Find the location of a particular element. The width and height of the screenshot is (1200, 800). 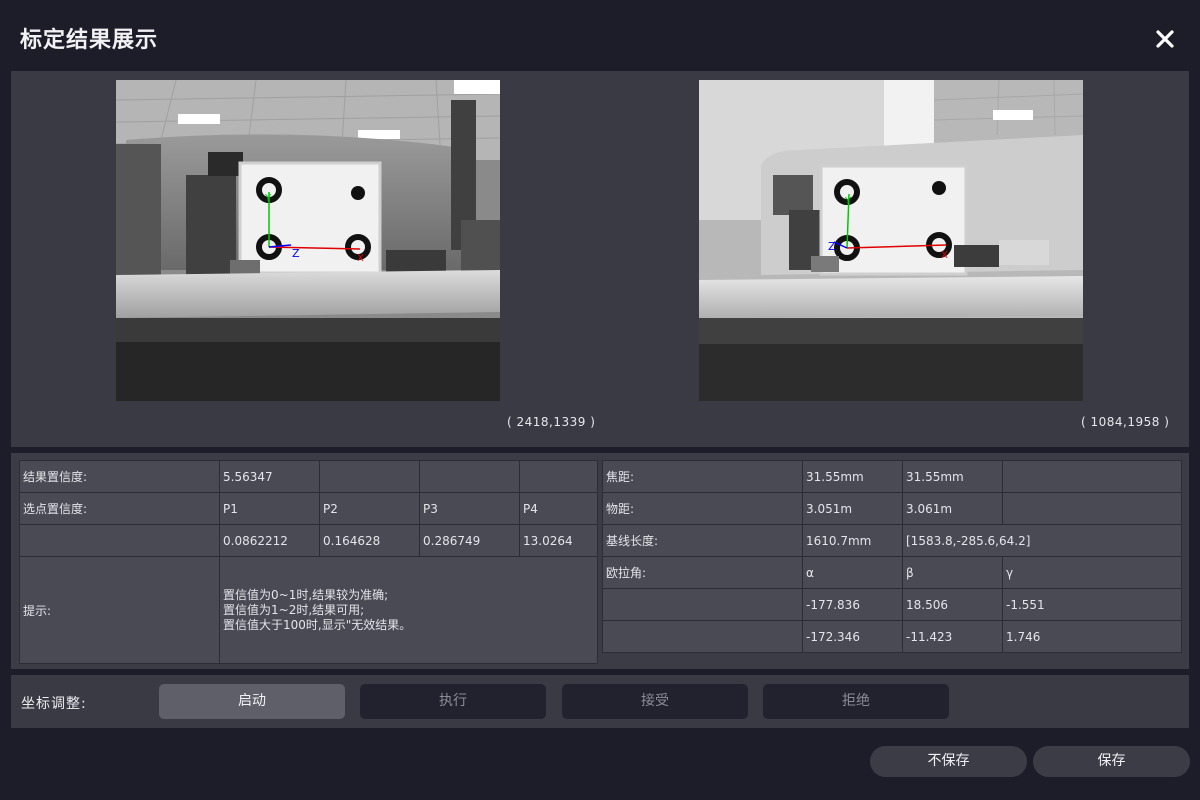

object-distance-right: 3.061m is located at coordinates (952, 508).